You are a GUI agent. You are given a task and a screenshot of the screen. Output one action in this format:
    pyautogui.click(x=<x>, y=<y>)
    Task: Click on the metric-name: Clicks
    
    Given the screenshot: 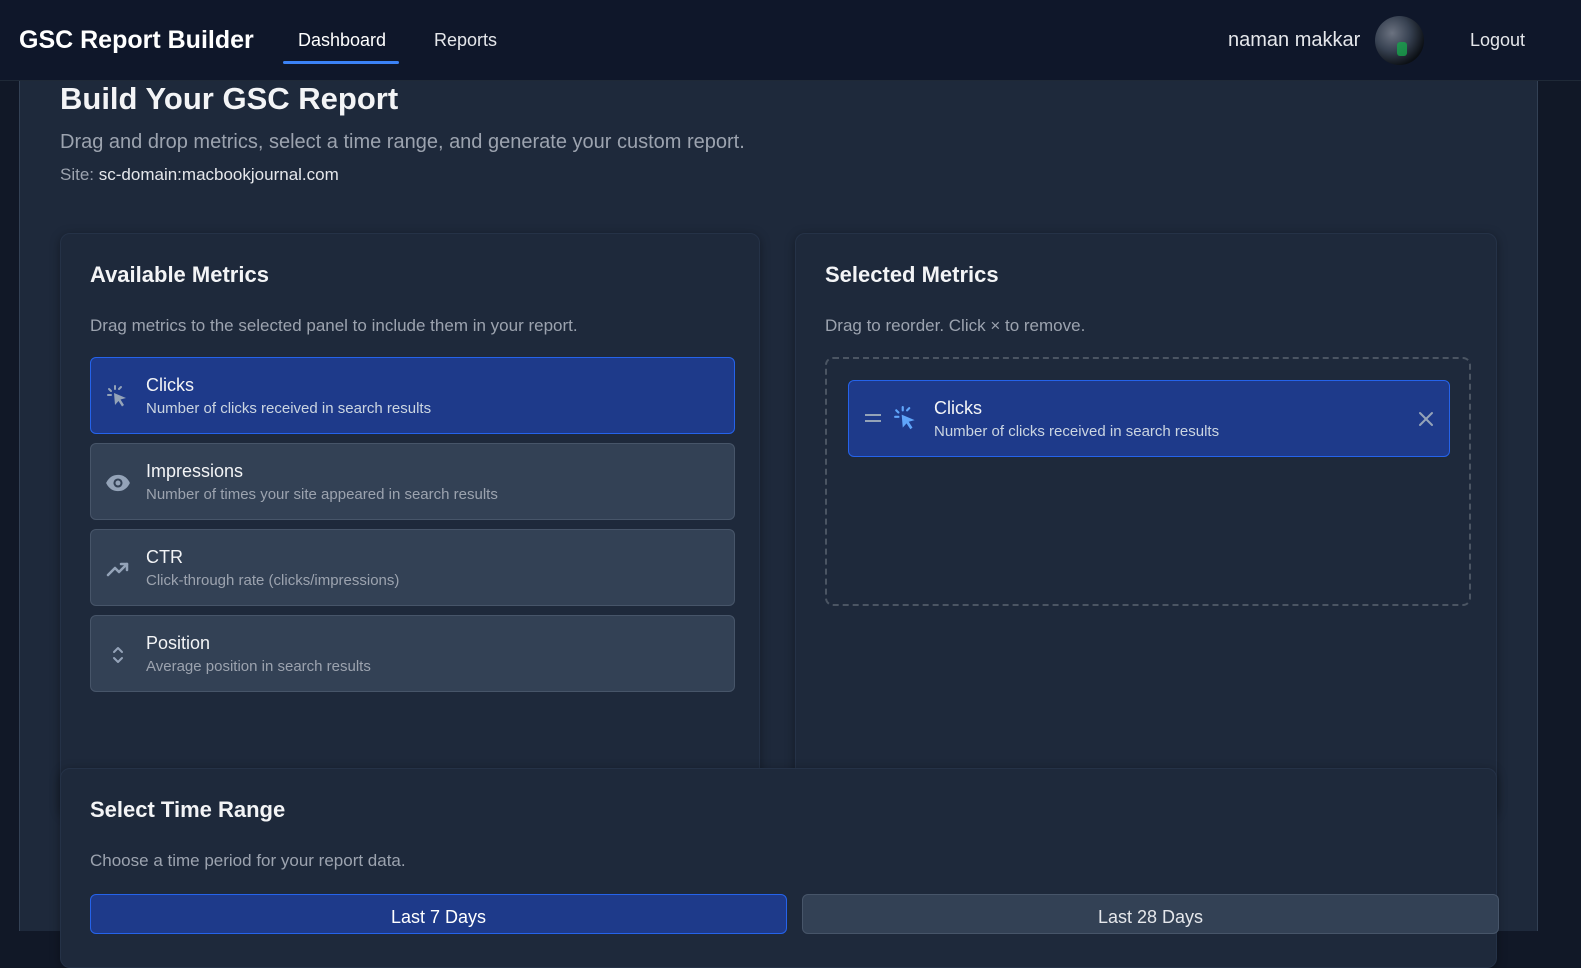 What is the action you would take?
    pyautogui.click(x=170, y=385)
    